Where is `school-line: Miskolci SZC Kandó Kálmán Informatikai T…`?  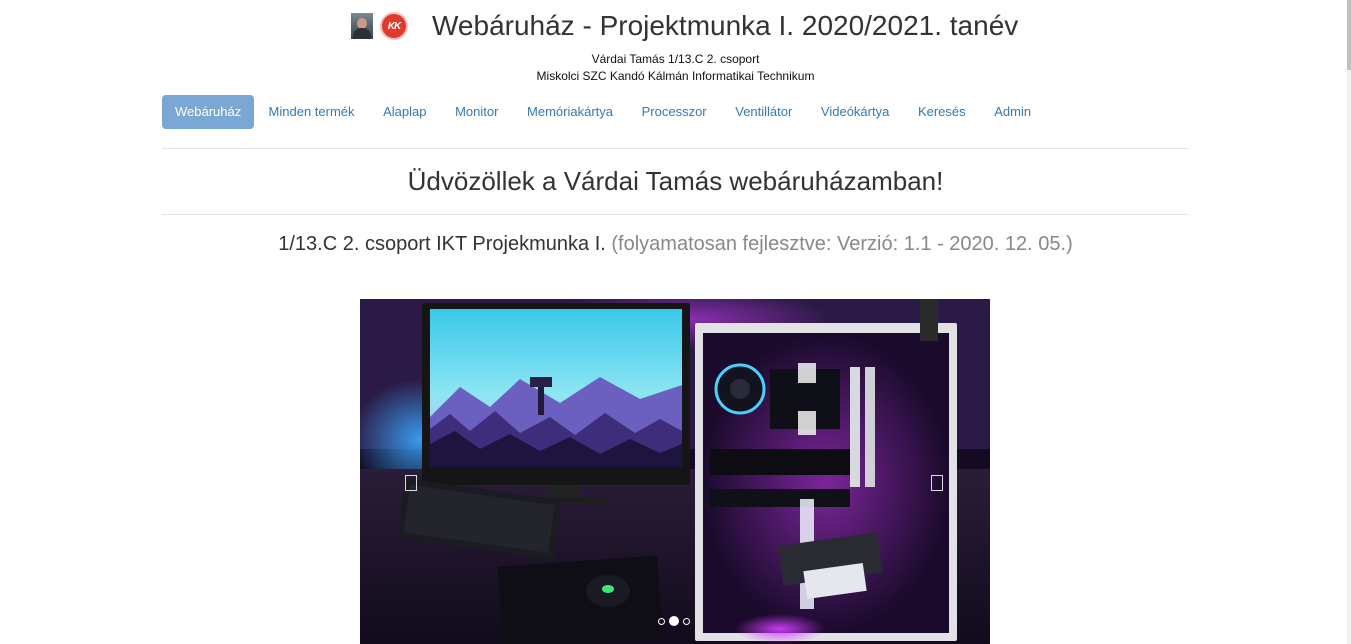
school-line: Miskolci SZC Kandó Kálmán Informatikai T… is located at coordinates (675, 76).